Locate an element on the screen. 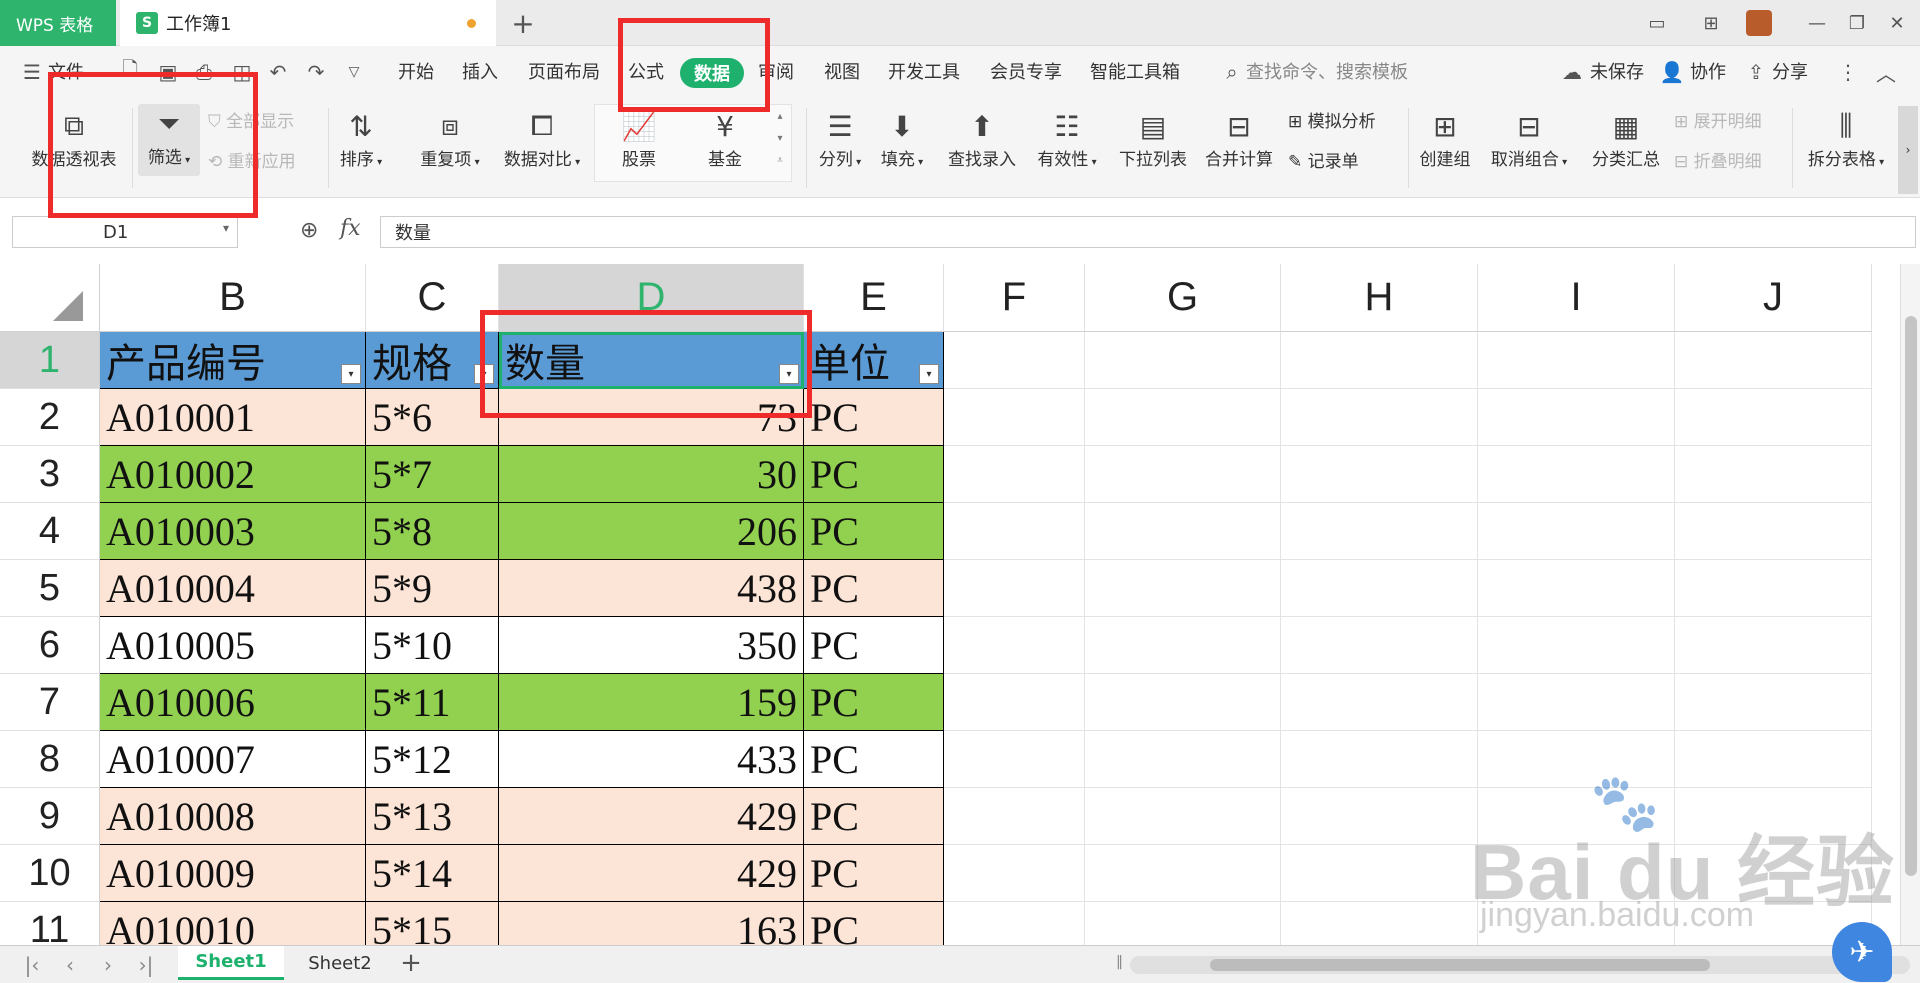 Image resolution: width=1920 pixels, height=983 pixels. header-cell-b: 产品编号 ▾ is located at coordinates (233, 360).